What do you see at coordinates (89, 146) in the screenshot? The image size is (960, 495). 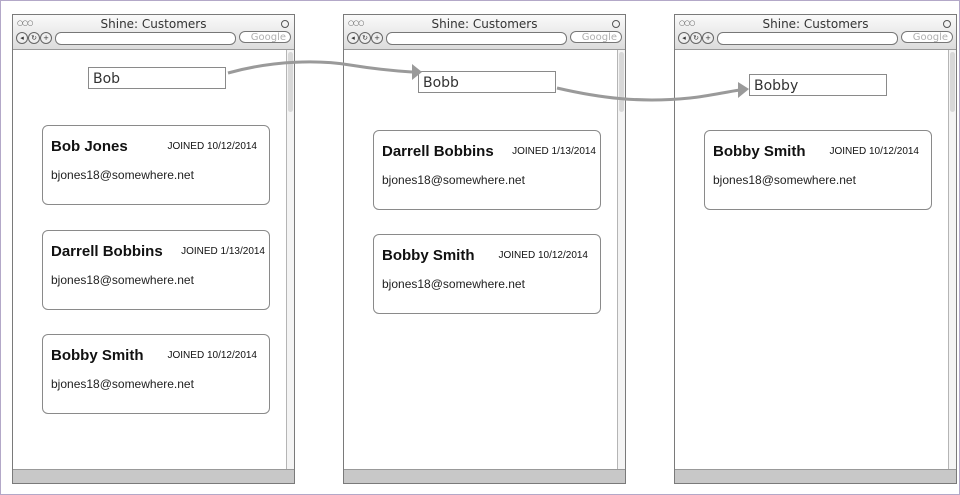 I see `customer-name: Bob Jones` at bounding box center [89, 146].